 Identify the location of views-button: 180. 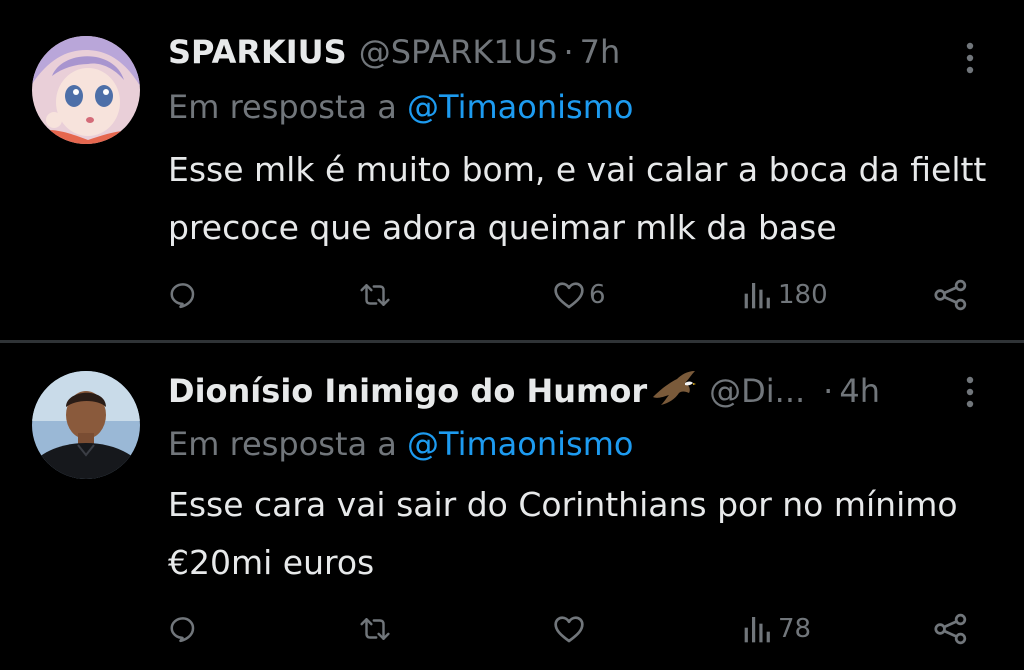
(785, 295).